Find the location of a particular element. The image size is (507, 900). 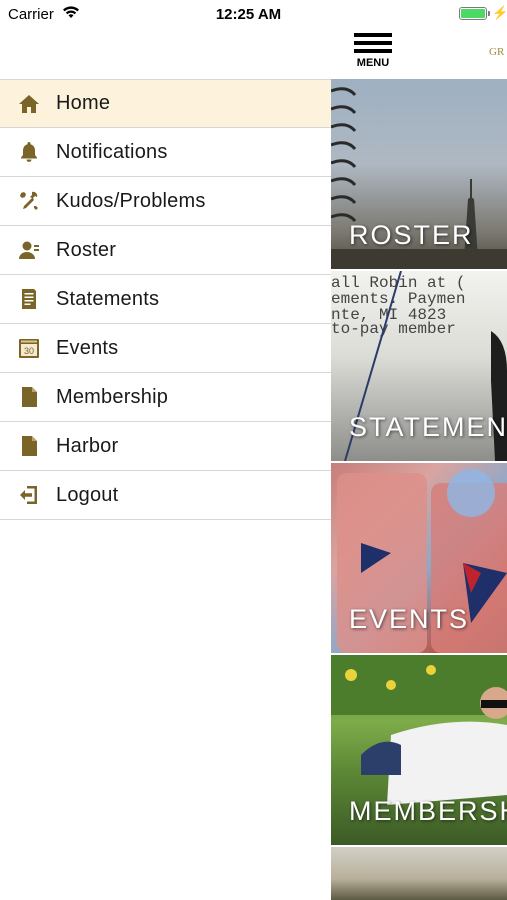

tile-label: EVENTS is located at coordinates (409, 619).